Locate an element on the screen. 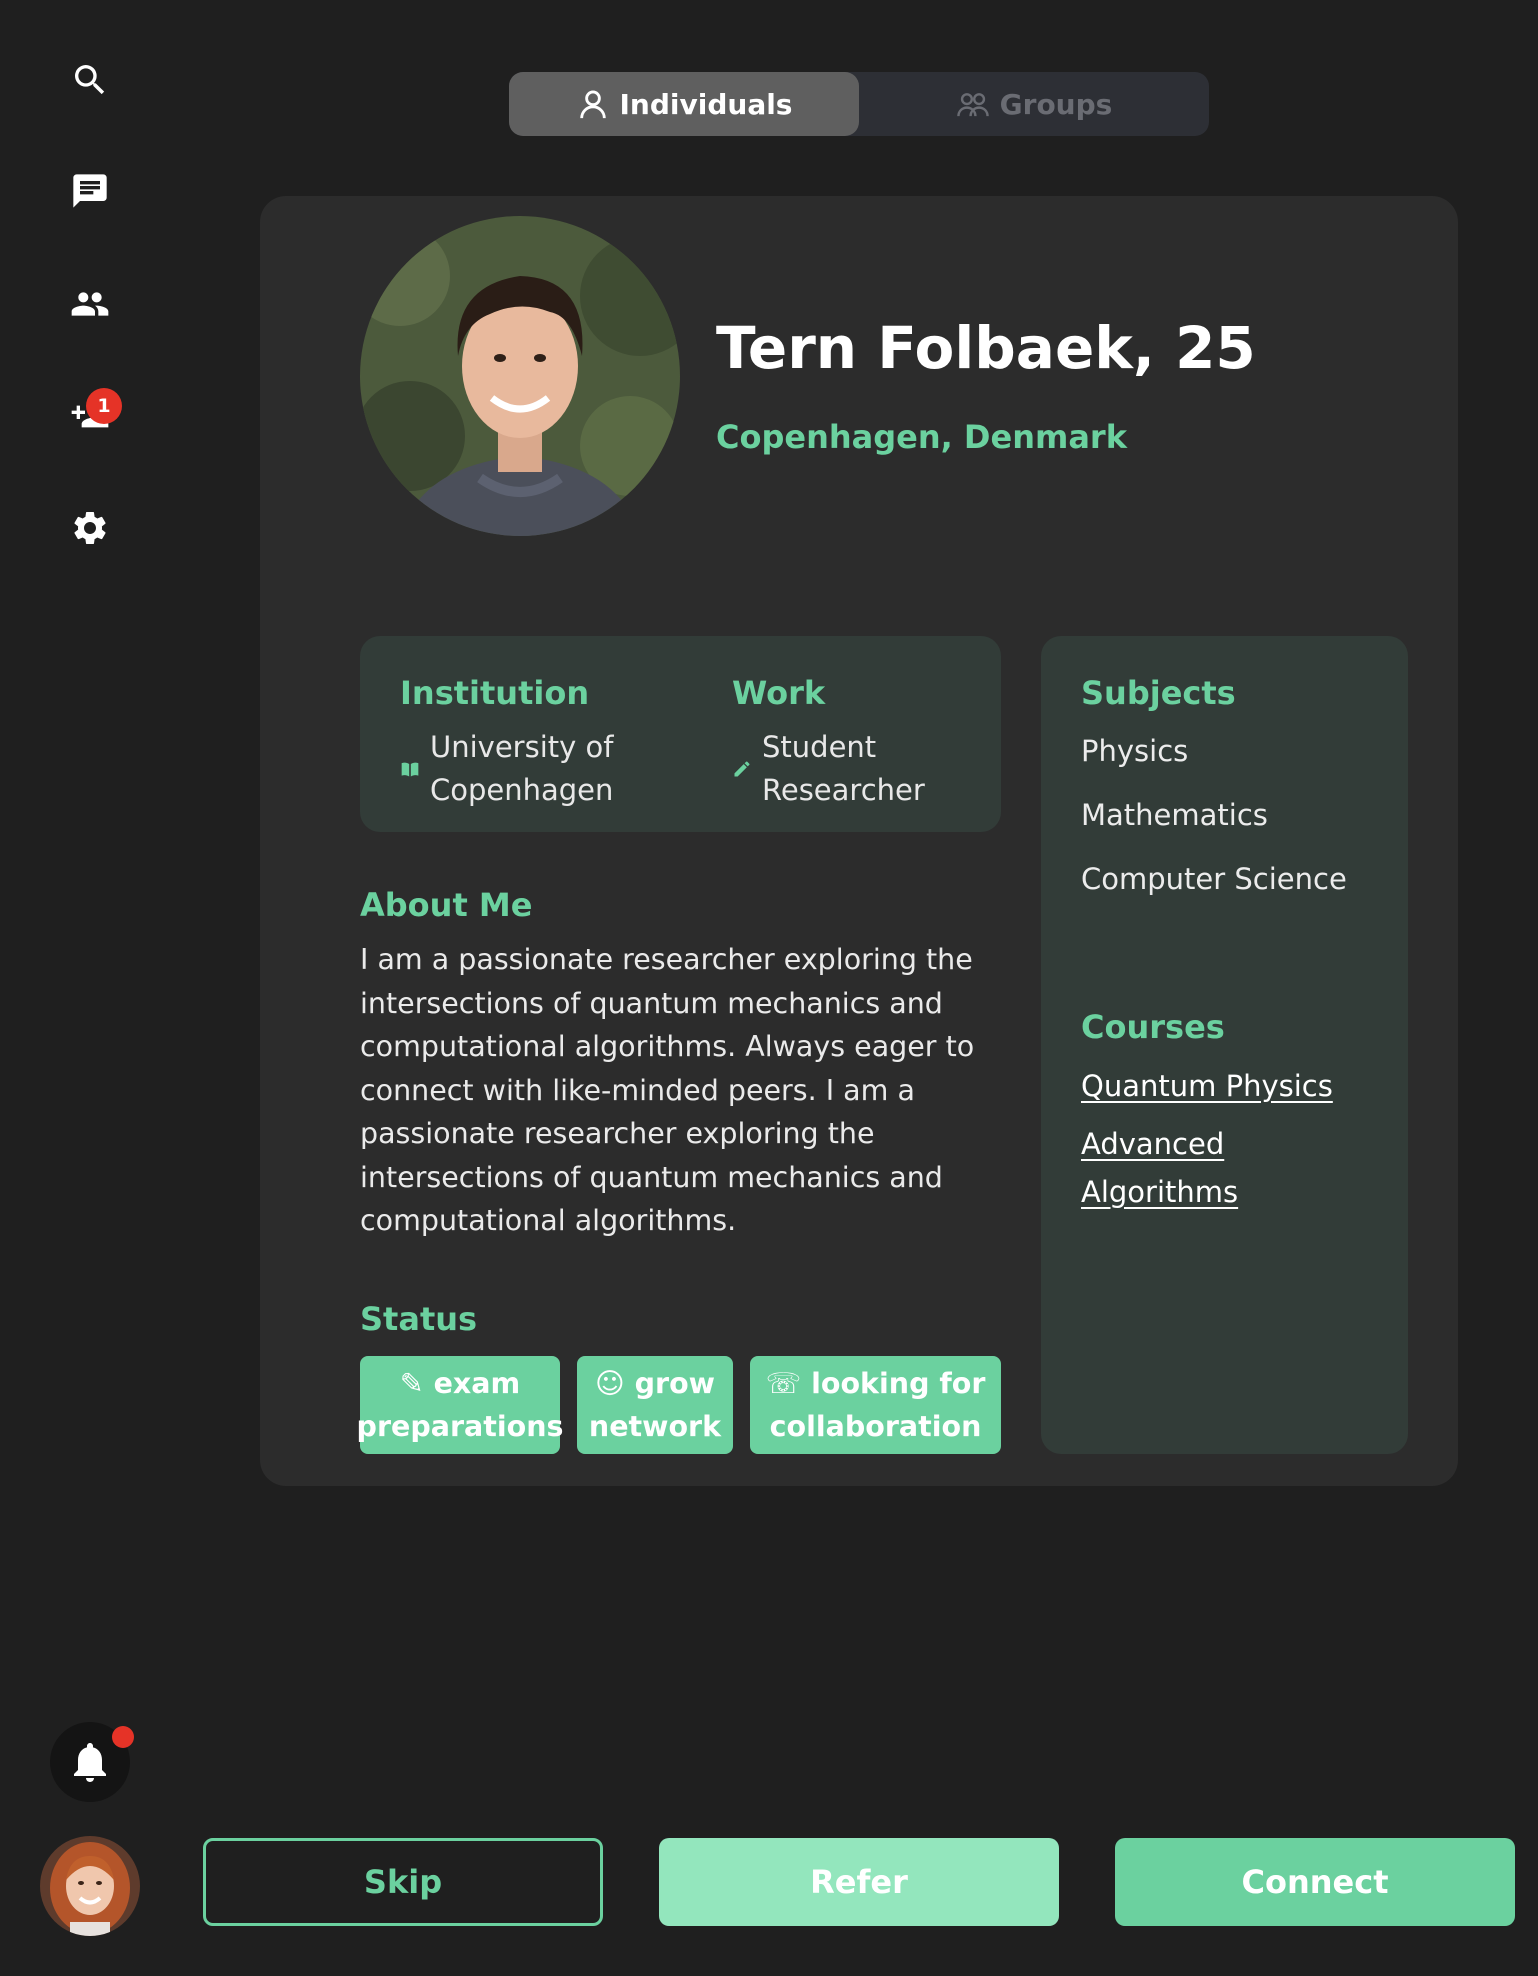  status-chip-collaboration: ☏ looking for collaboration is located at coordinates (875, 1405).